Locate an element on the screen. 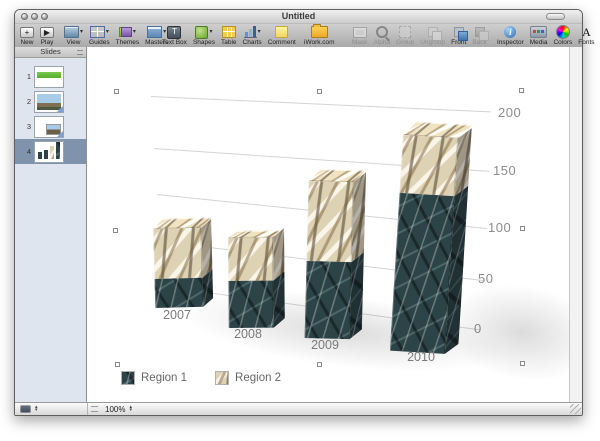 The width and height of the screenshot is (600, 441). toolbar-button-table: Table is located at coordinates (229, 35).